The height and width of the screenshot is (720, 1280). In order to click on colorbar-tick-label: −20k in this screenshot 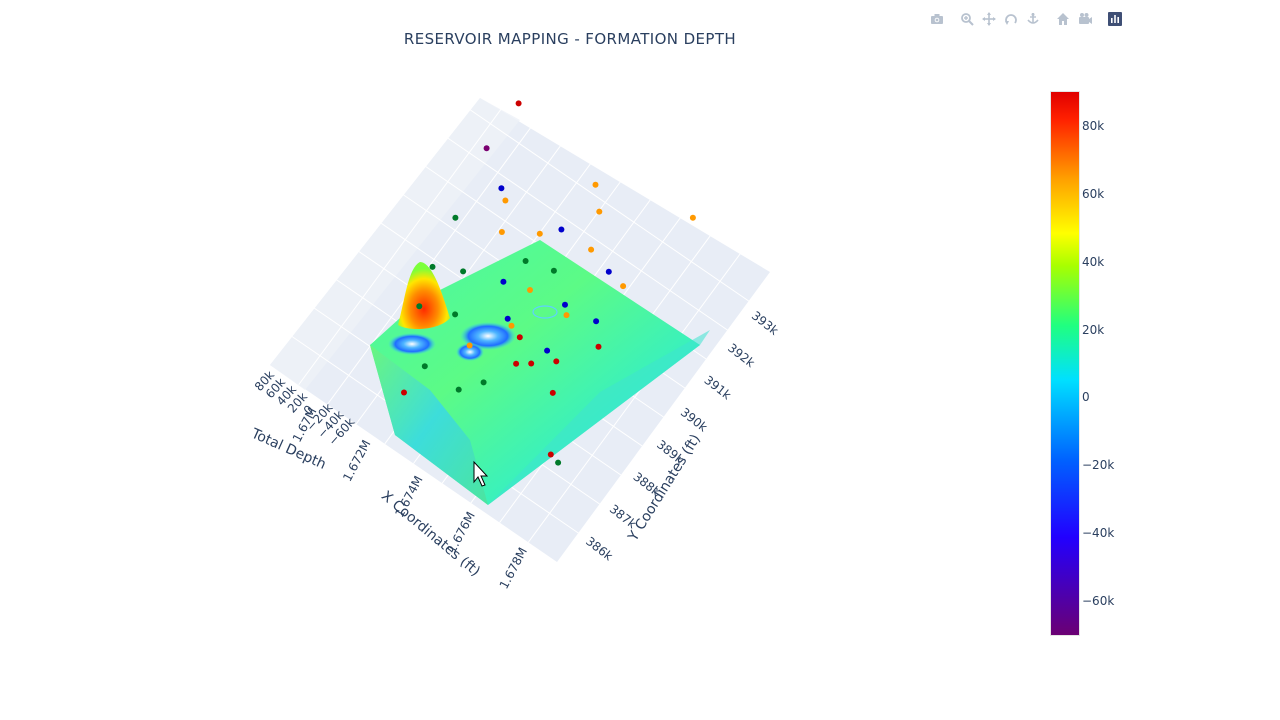, I will do `click(1098, 465)`.